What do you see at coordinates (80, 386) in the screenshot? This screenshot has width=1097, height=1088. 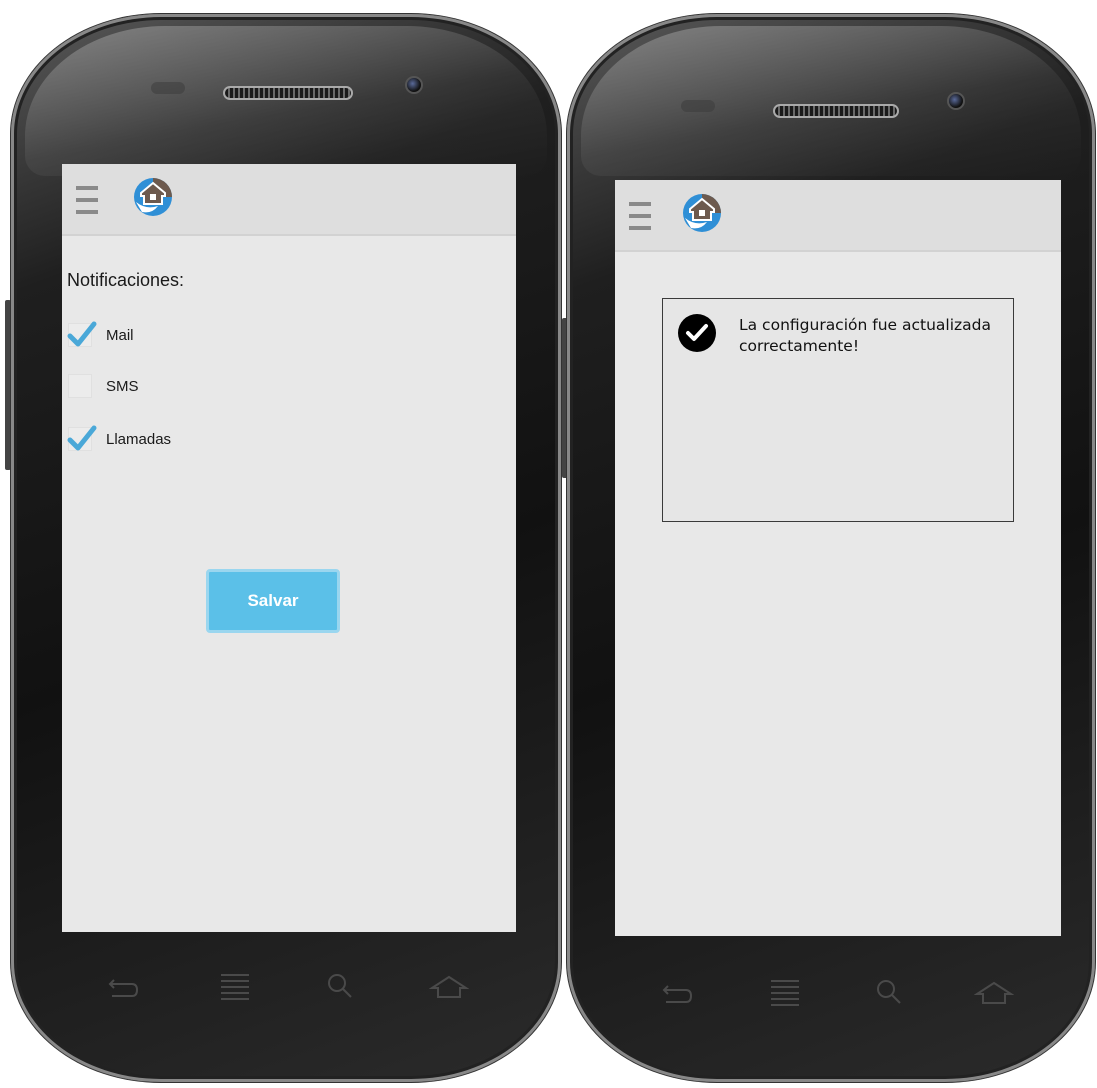 I see `checkbox-sms` at bounding box center [80, 386].